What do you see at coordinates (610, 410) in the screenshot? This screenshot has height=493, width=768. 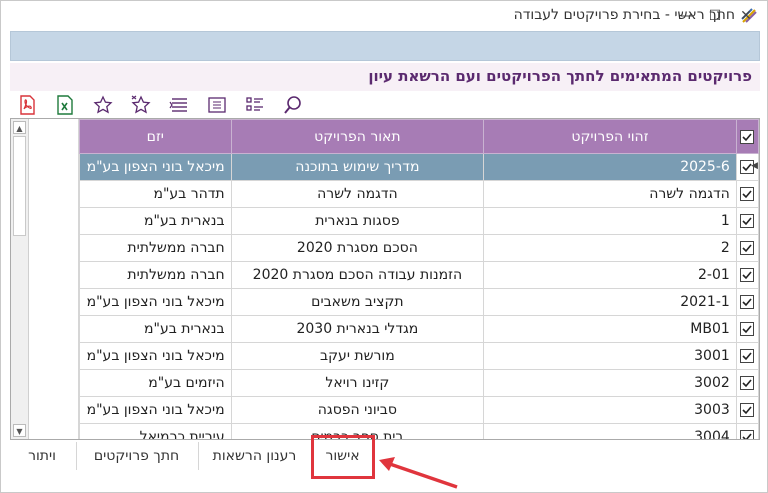 I see `cell-project-id: 3003` at bounding box center [610, 410].